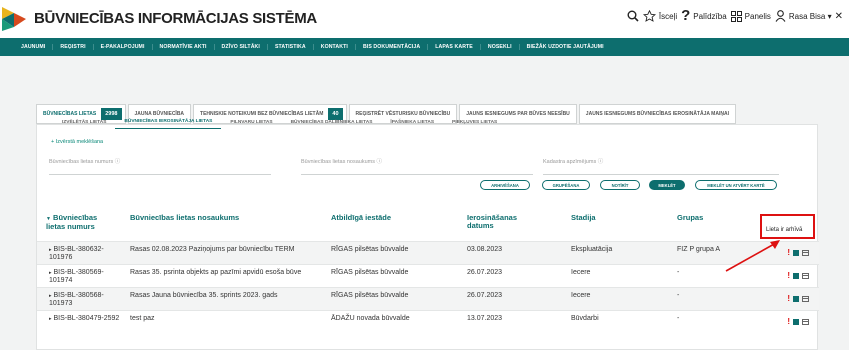  Describe the element at coordinates (497, 222) in the screenshot. I see `col-initiation-date: Ierosināšanas datums` at that location.